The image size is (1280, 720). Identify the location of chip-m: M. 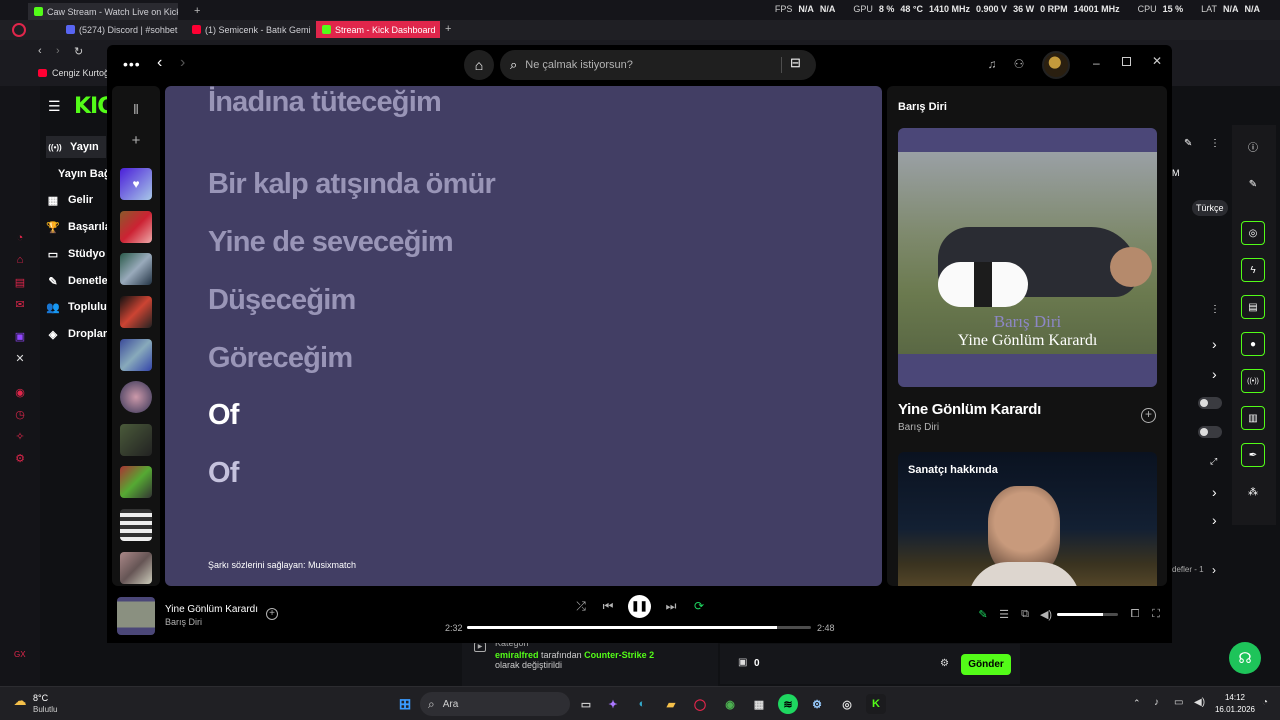
(1176, 173).